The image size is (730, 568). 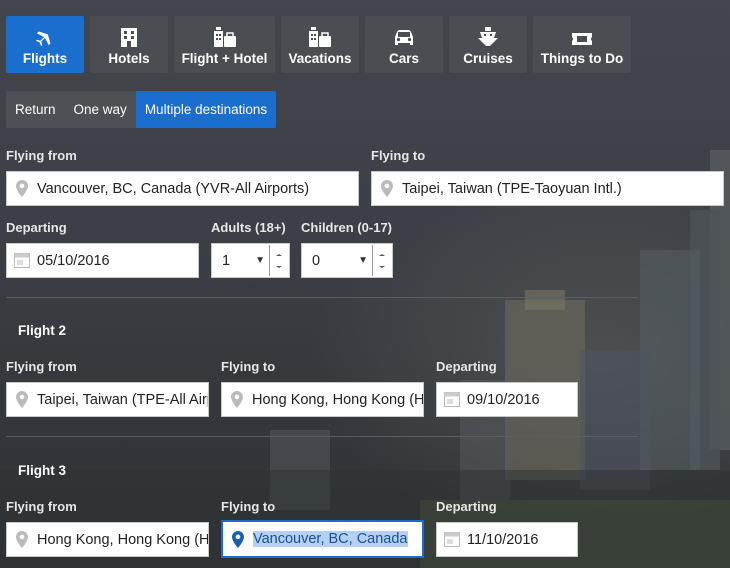 What do you see at coordinates (503, 539) in the screenshot?
I see `flight3-departing-value: 11/10/2016` at bounding box center [503, 539].